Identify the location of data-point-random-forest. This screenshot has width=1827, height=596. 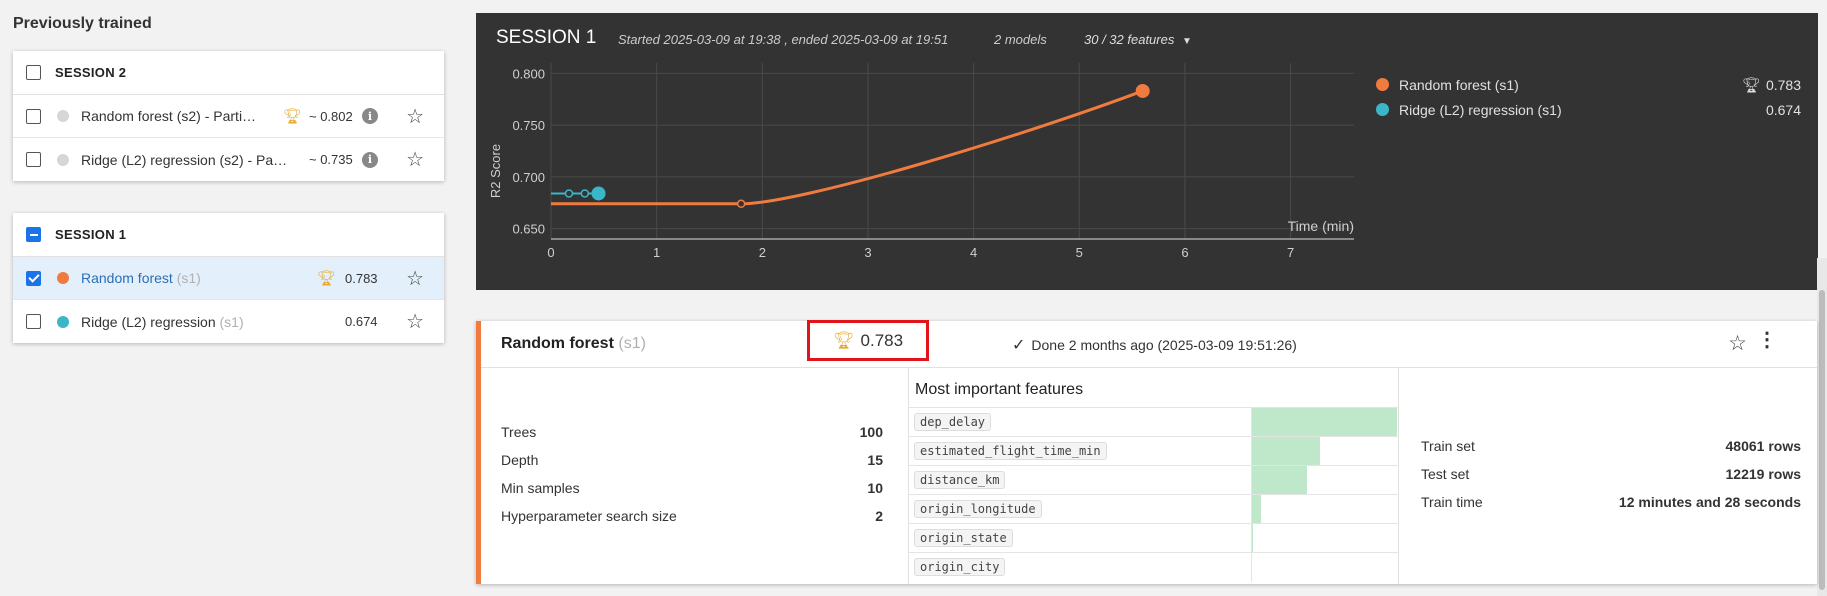
(741, 204).